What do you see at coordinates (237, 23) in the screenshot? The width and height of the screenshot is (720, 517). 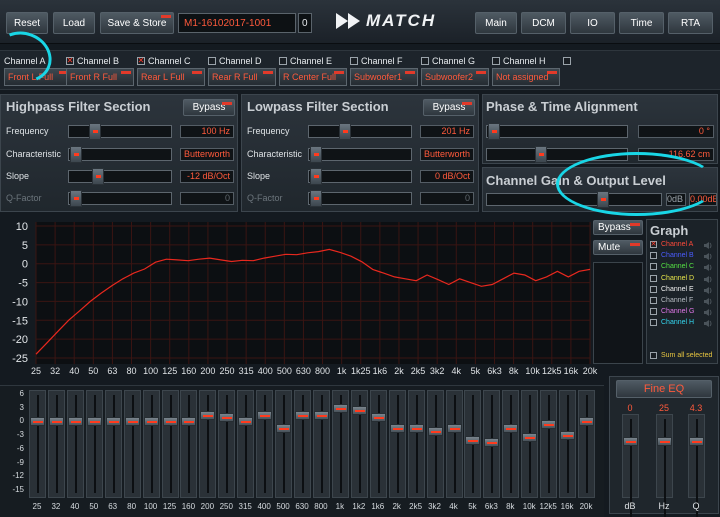 I see `preset-name-field: M1-16102017-1001` at bounding box center [237, 23].